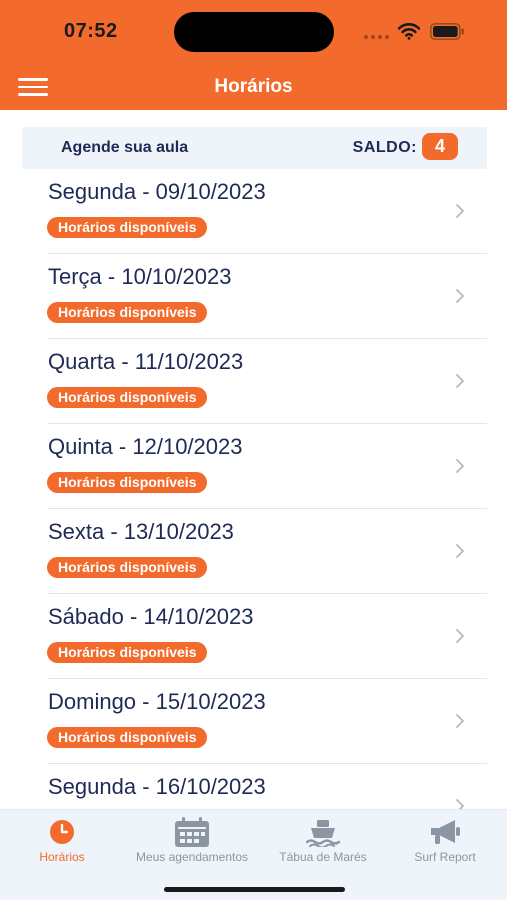  What do you see at coordinates (323, 857) in the screenshot?
I see `tab-label: Tábua de Marés` at bounding box center [323, 857].